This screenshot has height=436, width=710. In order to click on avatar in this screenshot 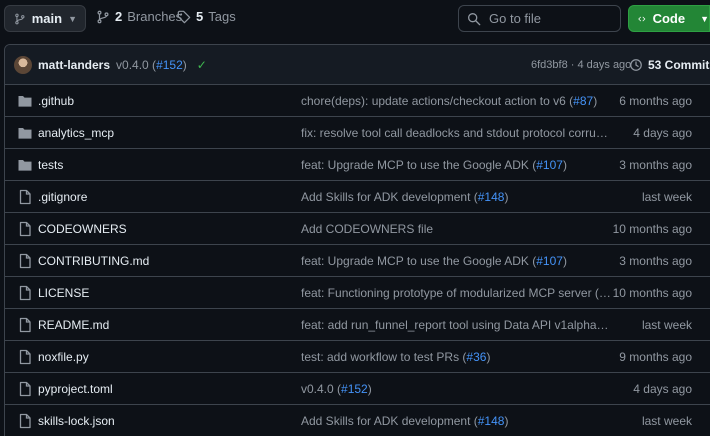, I will do `click(23, 64)`.